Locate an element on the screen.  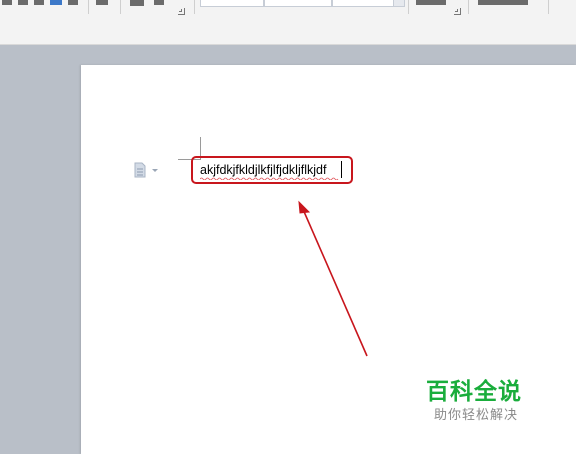
watermark-title: 百科全说 is located at coordinates (474, 392).